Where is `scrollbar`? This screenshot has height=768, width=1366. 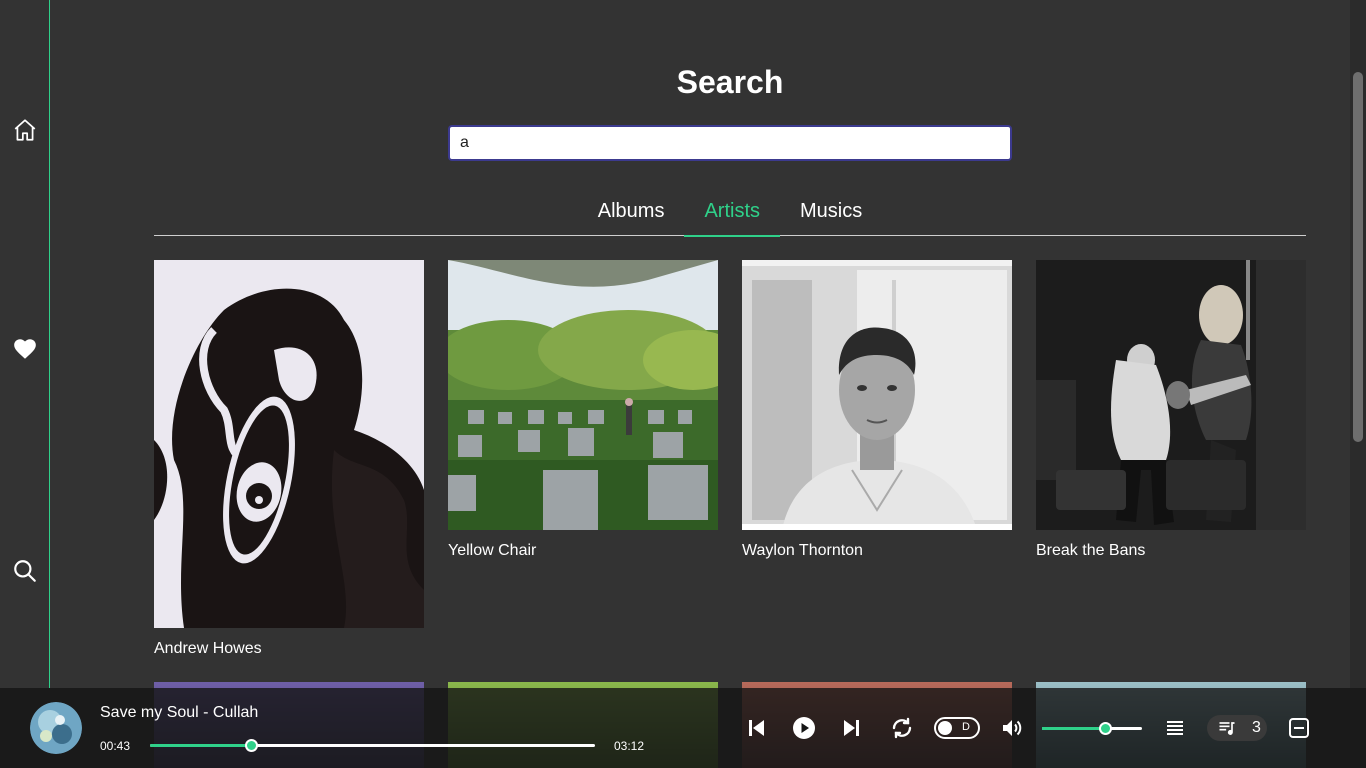 scrollbar is located at coordinates (1358, 344).